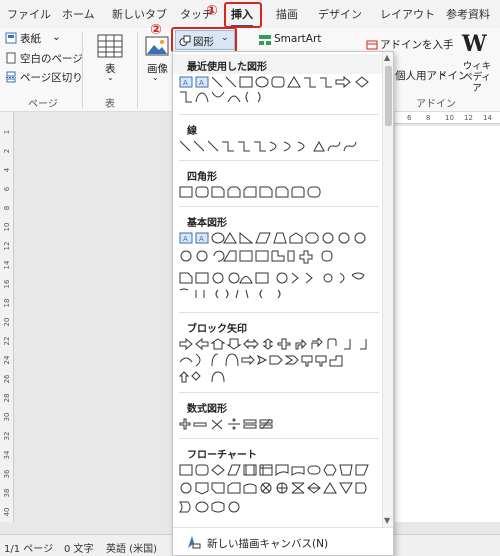 Image resolution: width=500 pixels, height=556 pixels. I want to click on ruler-tick-label: 36, so click(7, 474).